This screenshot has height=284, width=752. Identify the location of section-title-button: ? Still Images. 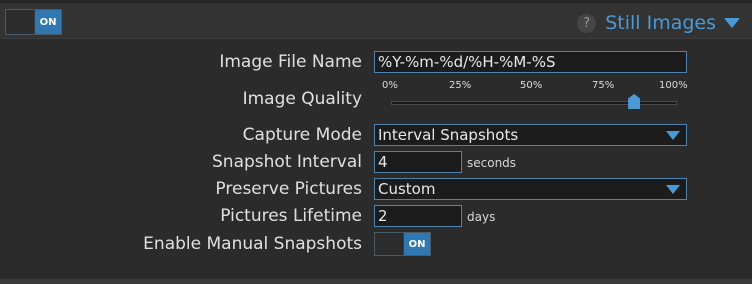
(658, 23).